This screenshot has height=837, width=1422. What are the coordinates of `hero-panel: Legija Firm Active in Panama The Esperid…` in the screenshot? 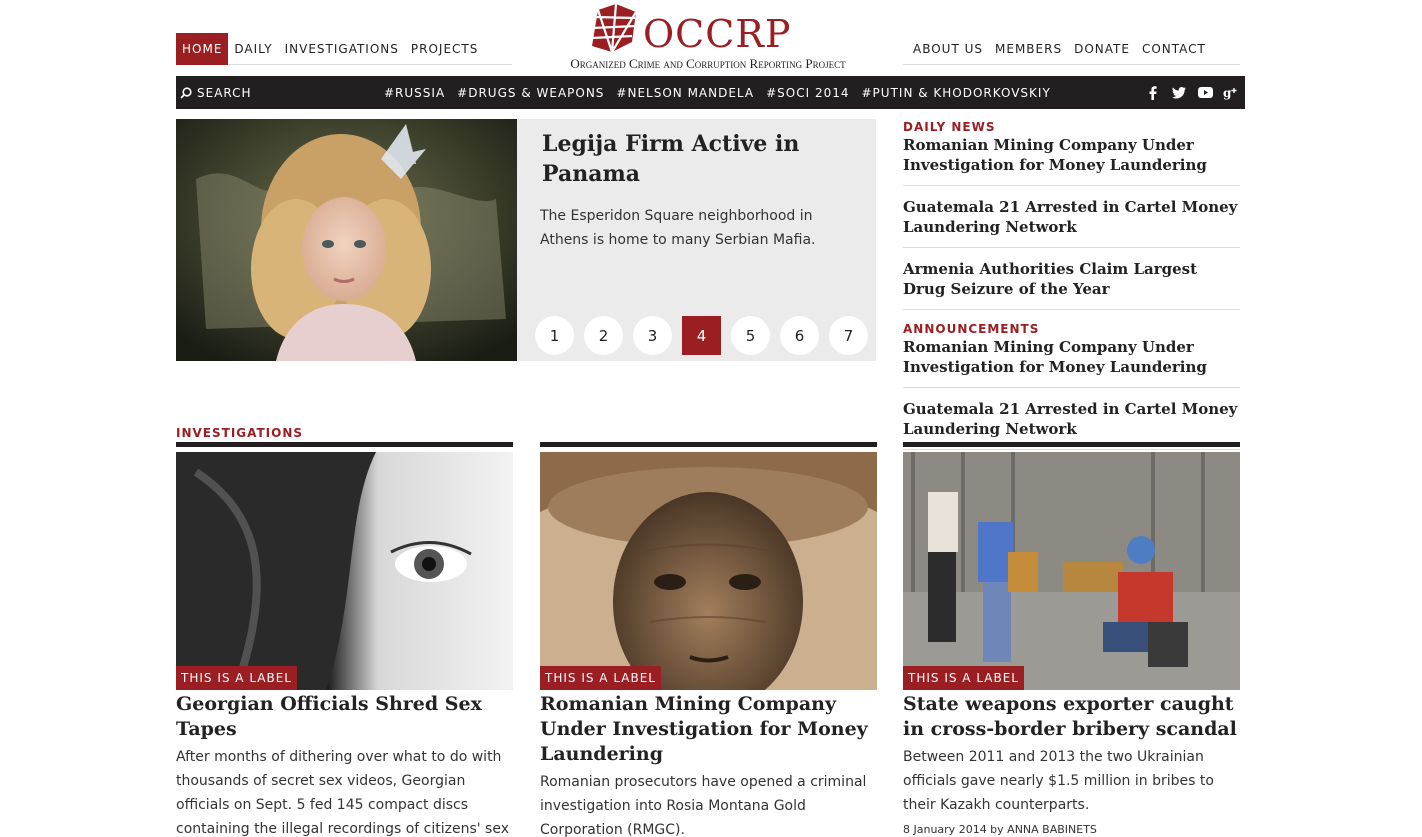 It's located at (696, 240).